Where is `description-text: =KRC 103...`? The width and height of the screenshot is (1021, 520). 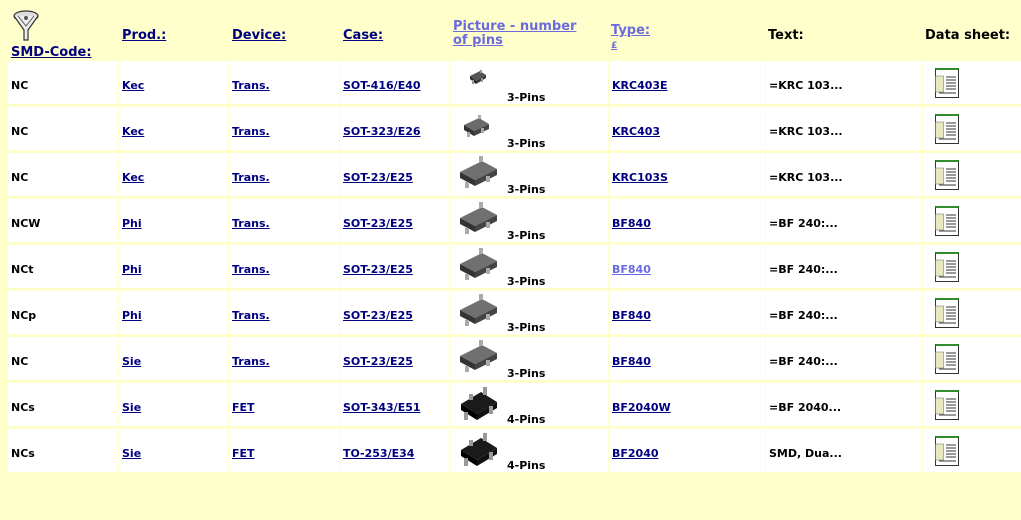 description-text: =KRC 103... is located at coordinates (806, 131).